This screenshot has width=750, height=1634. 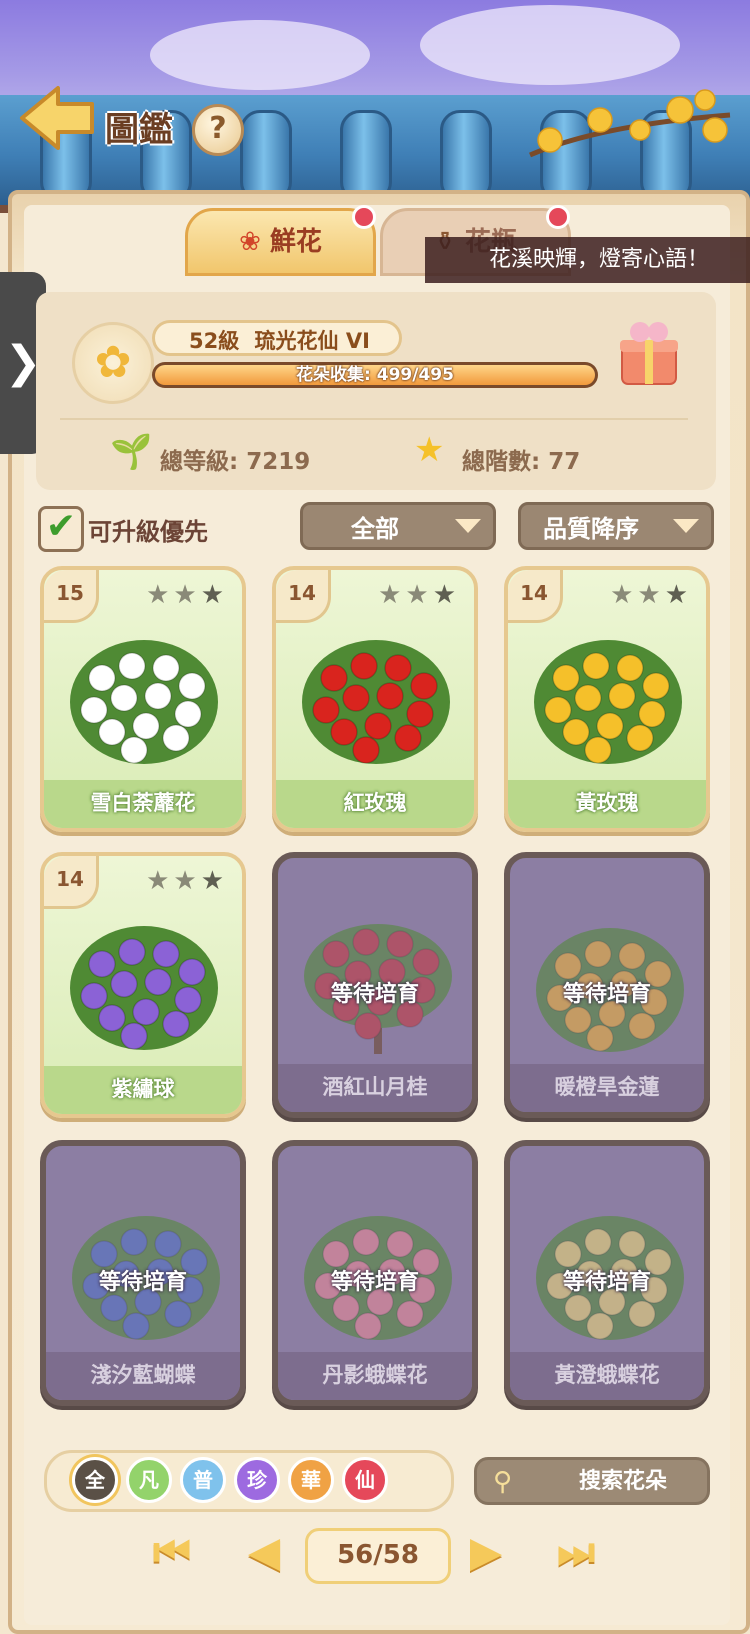 I want to click on flower-card: 15 ★★★ 雪白荼蘼花, so click(x=143, y=699).